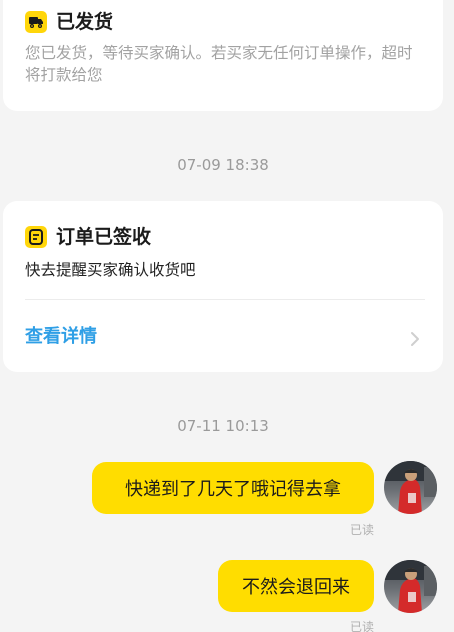 The width and height of the screenshot is (454, 632). I want to click on signed-card-header: 订单已签收, so click(88, 237).